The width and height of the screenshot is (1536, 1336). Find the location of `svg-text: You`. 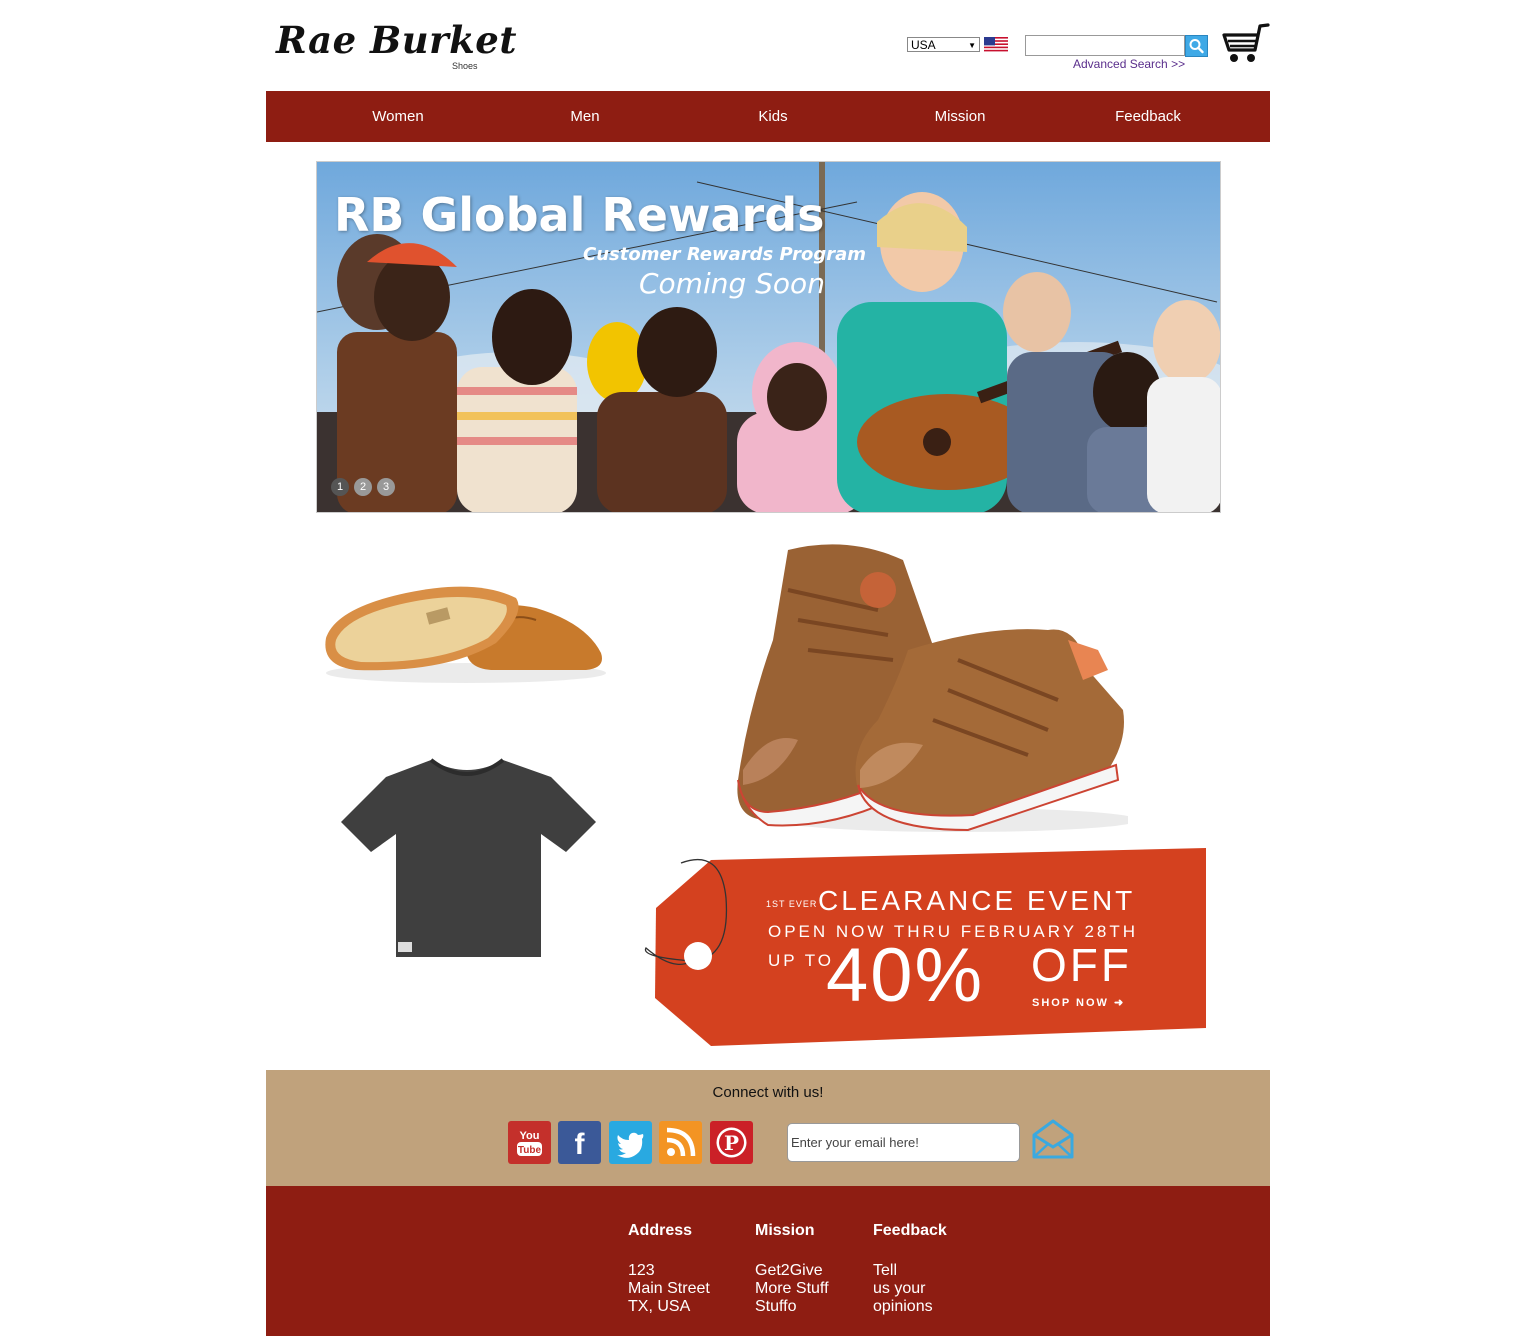

svg-text: You is located at coordinates (530, 1136).